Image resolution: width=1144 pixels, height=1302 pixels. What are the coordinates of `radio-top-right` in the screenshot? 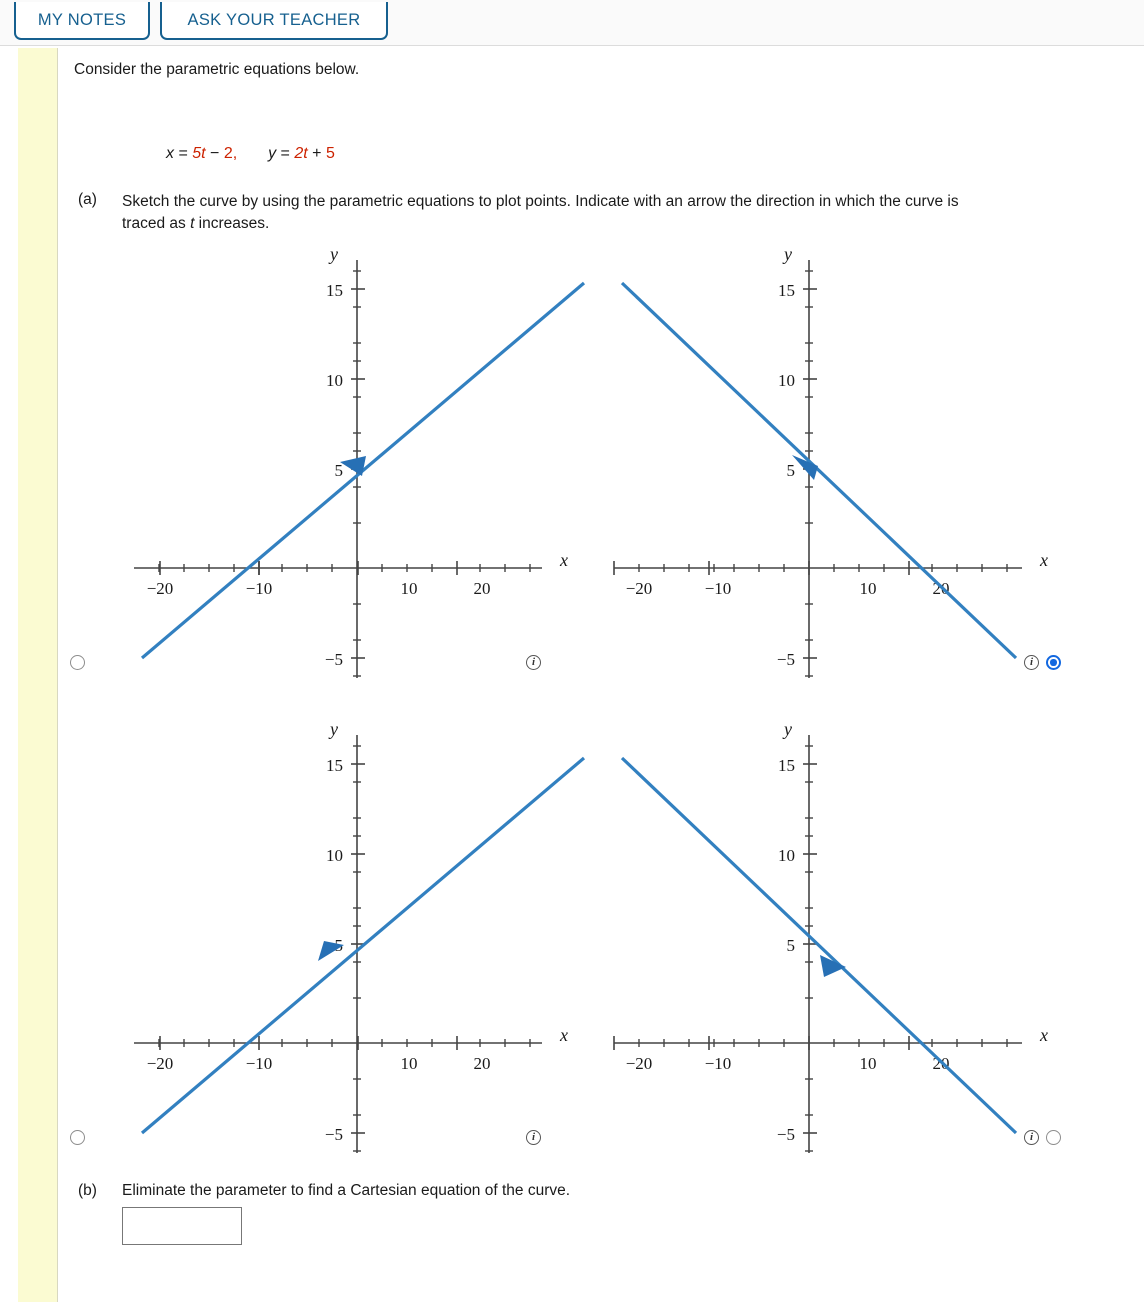 It's located at (1053, 662).